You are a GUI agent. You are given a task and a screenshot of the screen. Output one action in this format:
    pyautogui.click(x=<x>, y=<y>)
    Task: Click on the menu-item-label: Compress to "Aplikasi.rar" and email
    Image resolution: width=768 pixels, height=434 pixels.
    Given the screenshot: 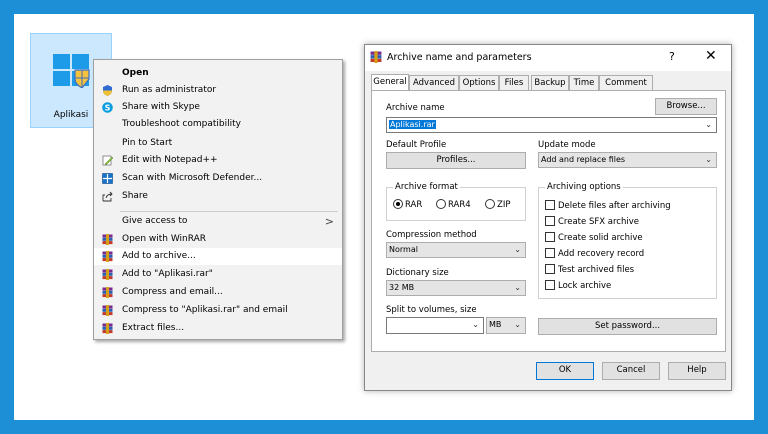 What is the action you would take?
    pyautogui.click(x=205, y=310)
    